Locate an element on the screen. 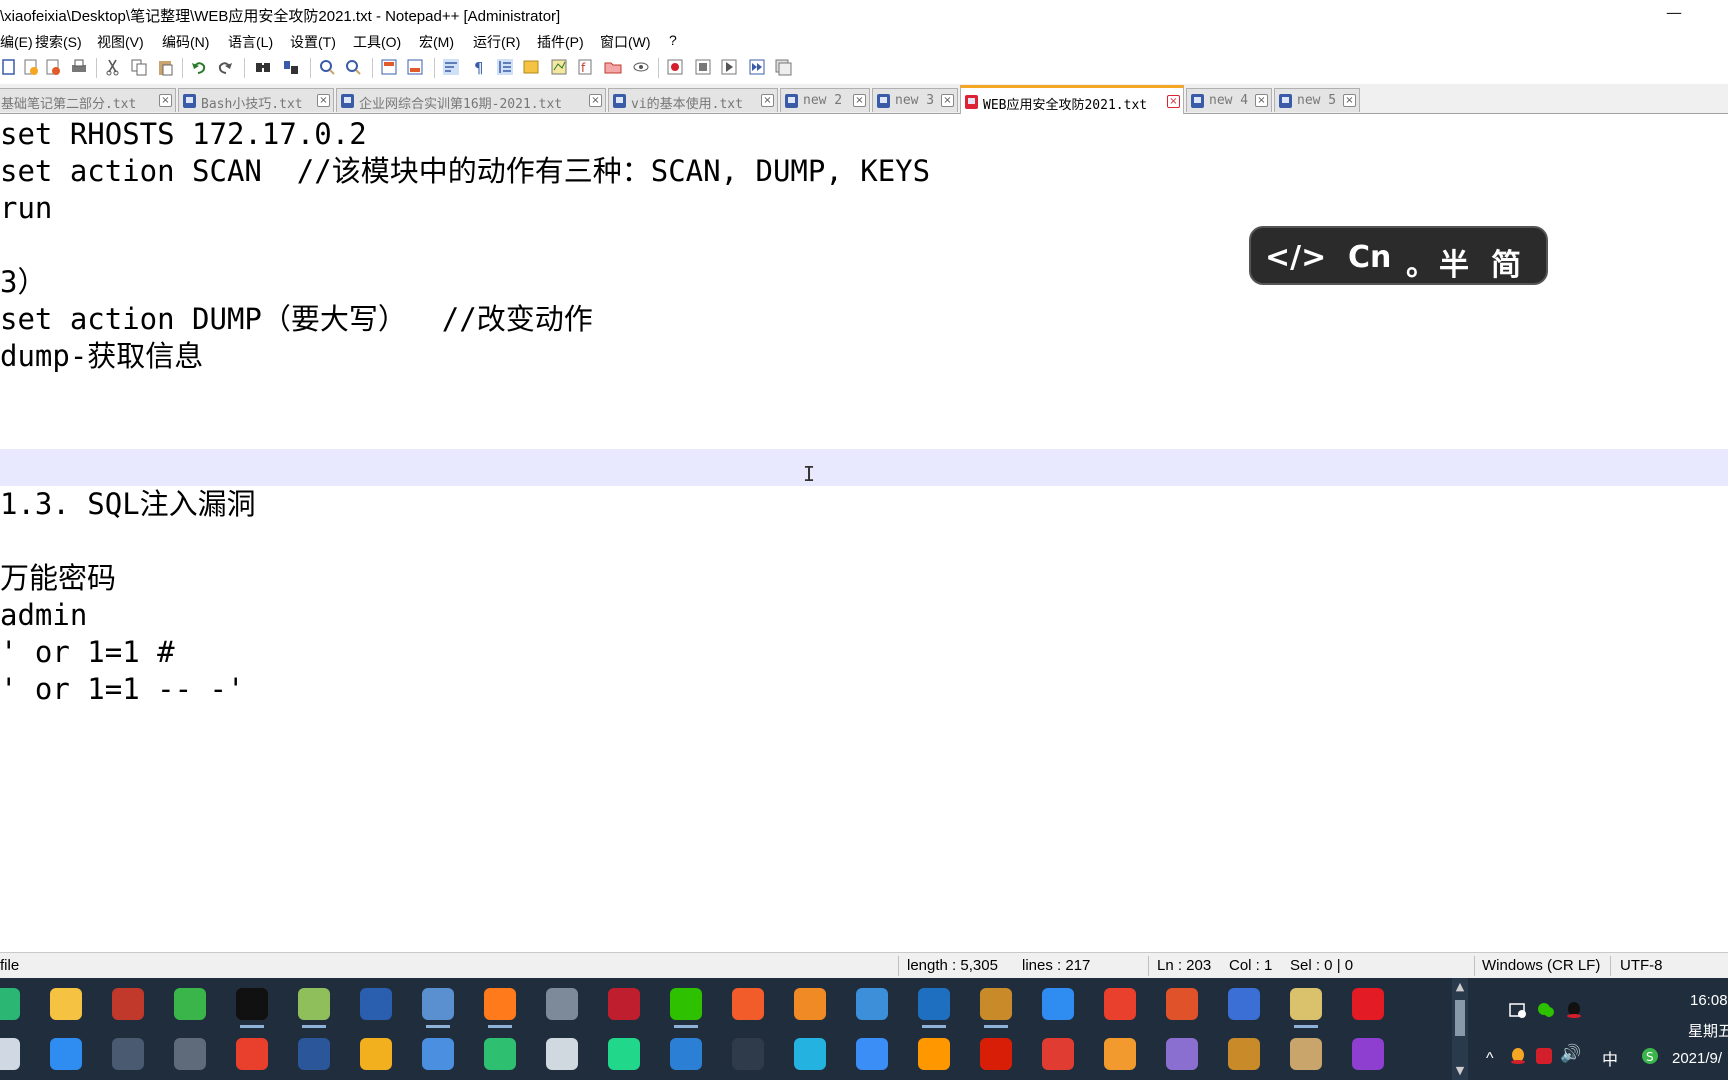  editor-line: admin is located at coordinates (864, 615).